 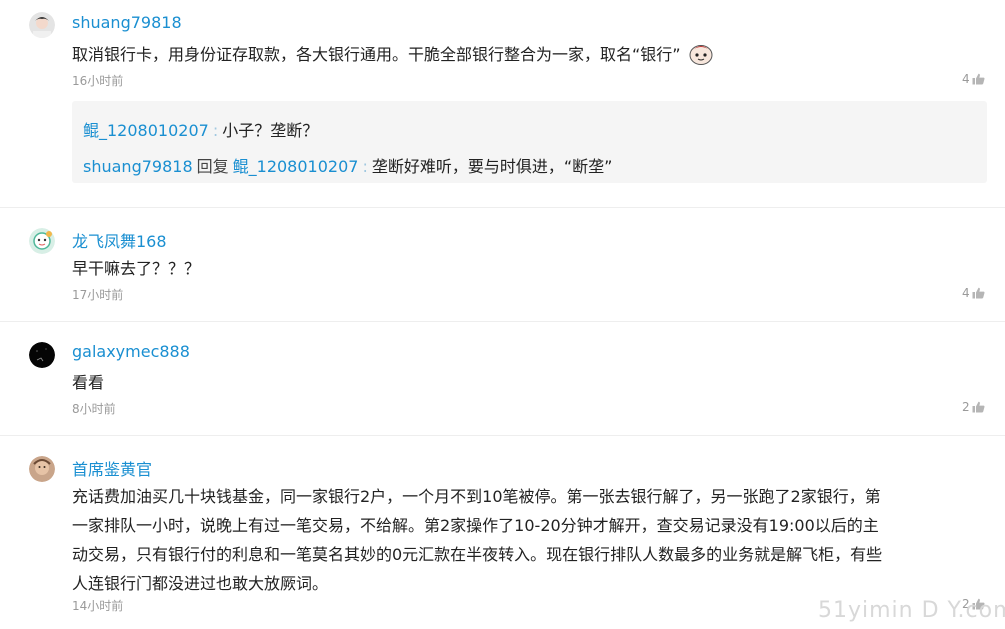 I want to click on reply-username: shuang79818, so click(x=138, y=166).